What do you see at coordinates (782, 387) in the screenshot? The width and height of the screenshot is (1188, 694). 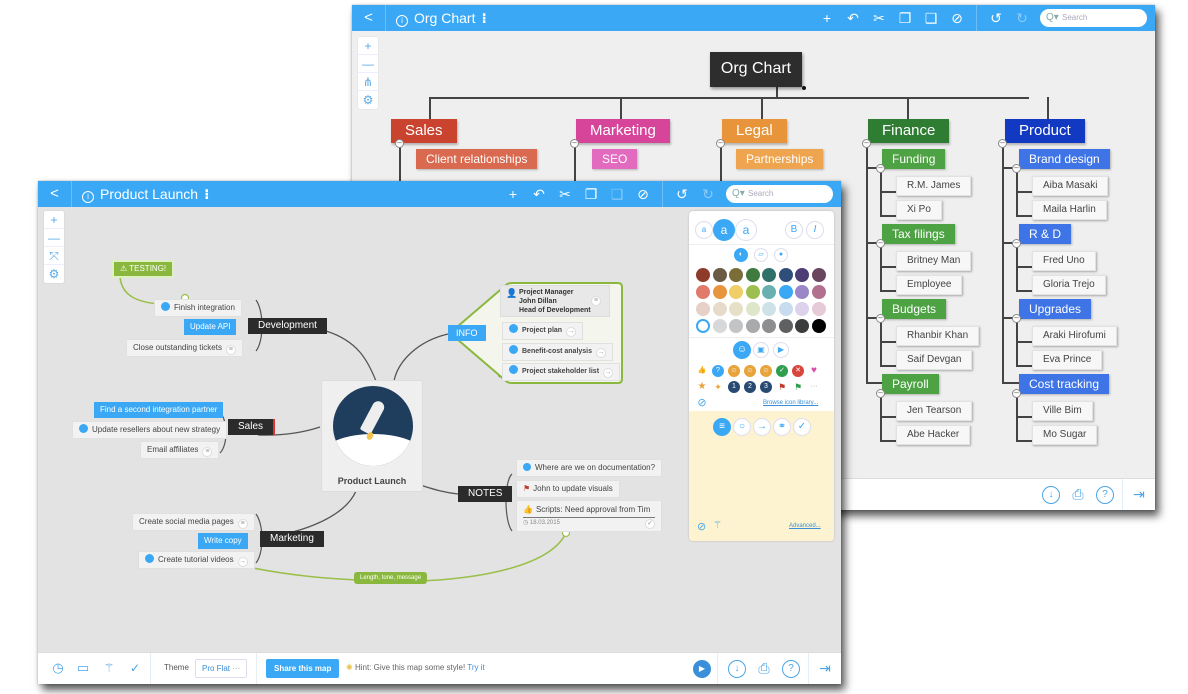 I see `red-flag-icon: ⚑` at bounding box center [782, 387].